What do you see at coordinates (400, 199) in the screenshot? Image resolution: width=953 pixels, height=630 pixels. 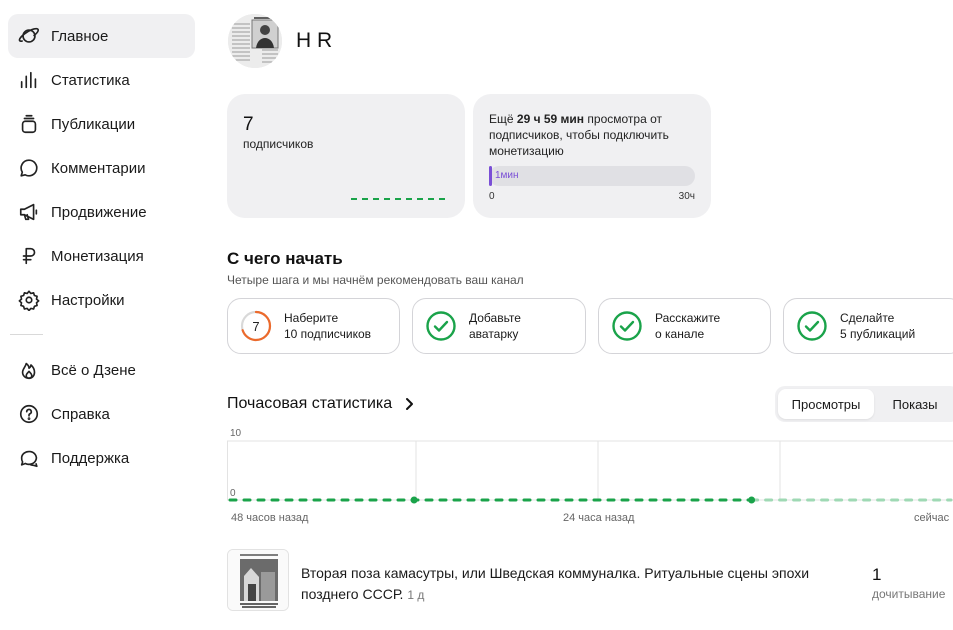 I see `subscribers-sparkline` at bounding box center [400, 199].